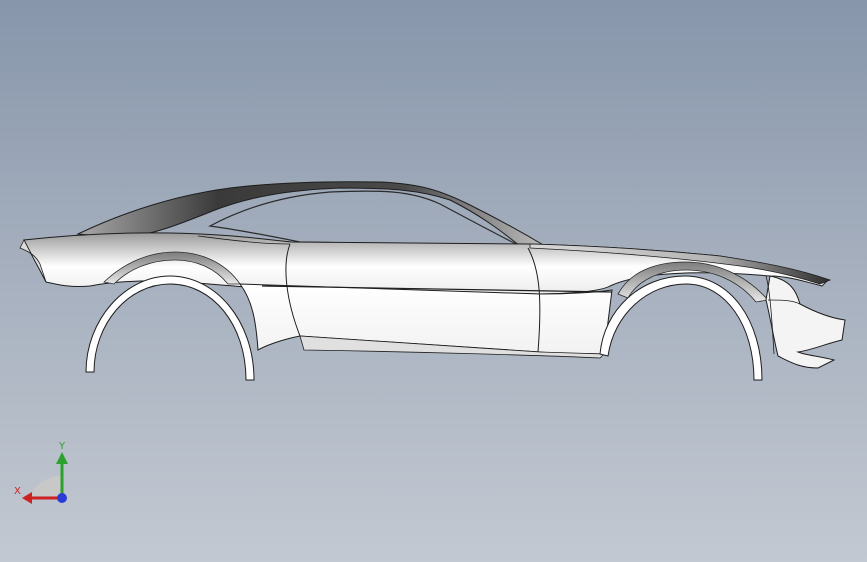 Image resolution: width=867 pixels, height=562 pixels. What do you see at coordinates (17, 491) in the screenshot?
I see `x-axis-label: X` at bounding box center [17, 491].